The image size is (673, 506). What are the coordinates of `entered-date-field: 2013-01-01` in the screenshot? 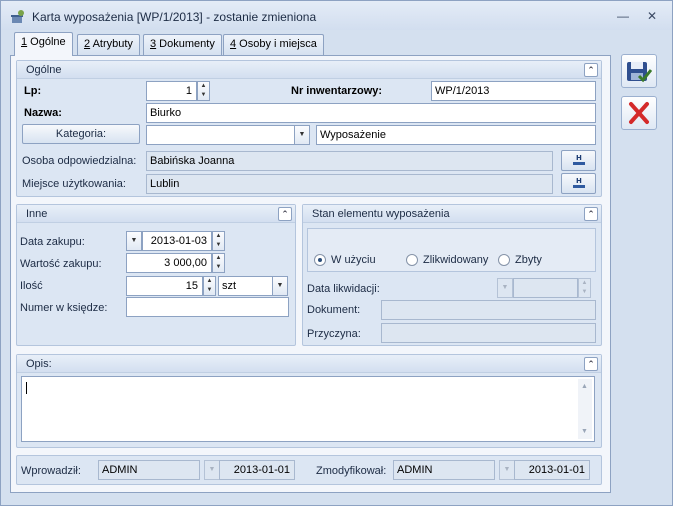 It's located at (257, 470).